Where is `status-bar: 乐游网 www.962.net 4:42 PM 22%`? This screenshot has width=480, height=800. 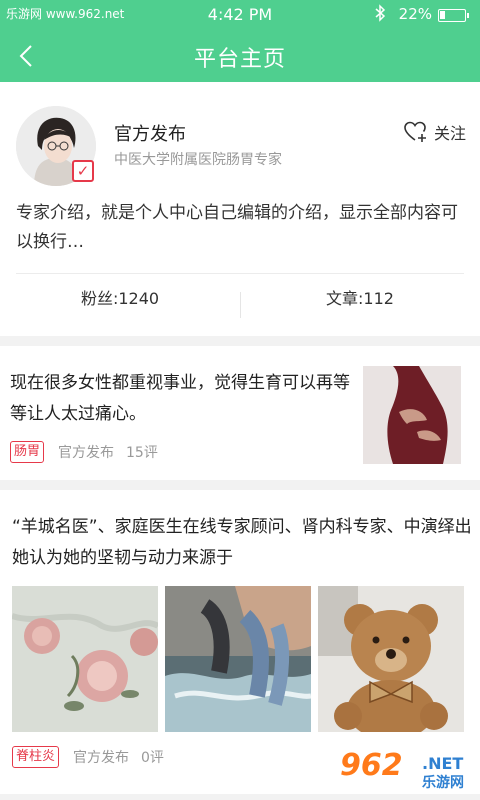
status-bar: 乐游网 www.962.net 4:42 PM 22% is located at coordinates (240, 15).